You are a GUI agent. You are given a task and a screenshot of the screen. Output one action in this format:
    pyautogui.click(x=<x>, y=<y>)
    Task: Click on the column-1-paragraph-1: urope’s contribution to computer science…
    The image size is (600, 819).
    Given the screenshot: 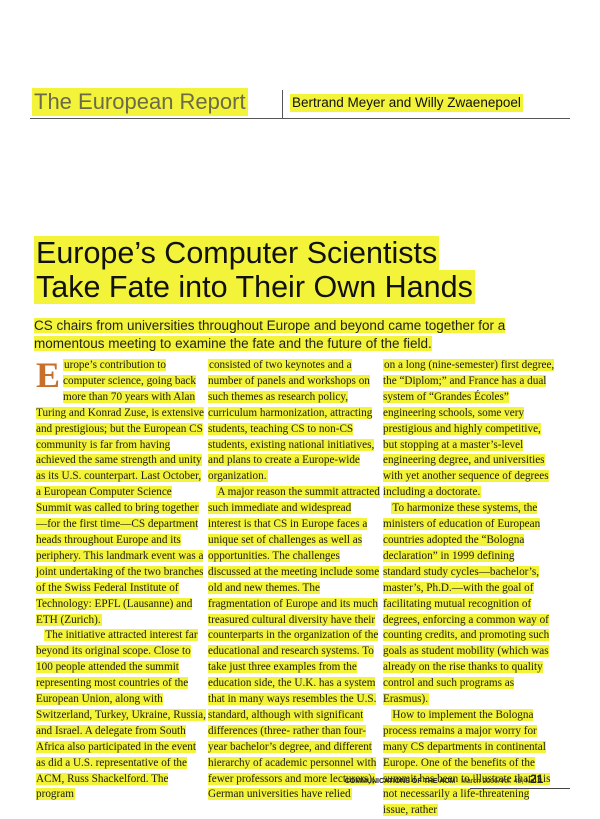 What is the action you would take?
    pyautogui.click(x=120, y=492)
    